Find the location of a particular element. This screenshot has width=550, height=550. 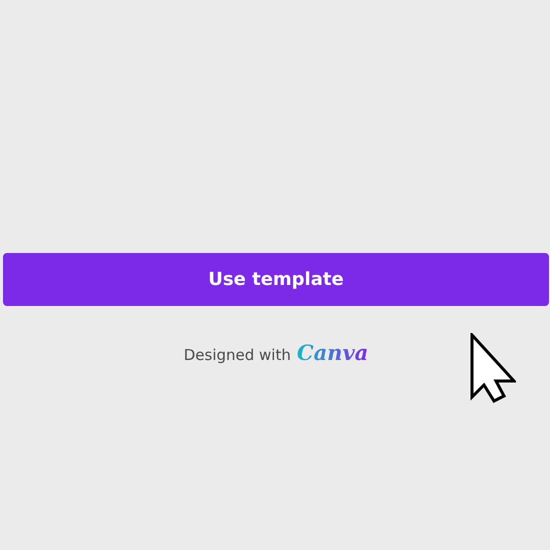

cursor-icon is located at coordinates (493, 368).